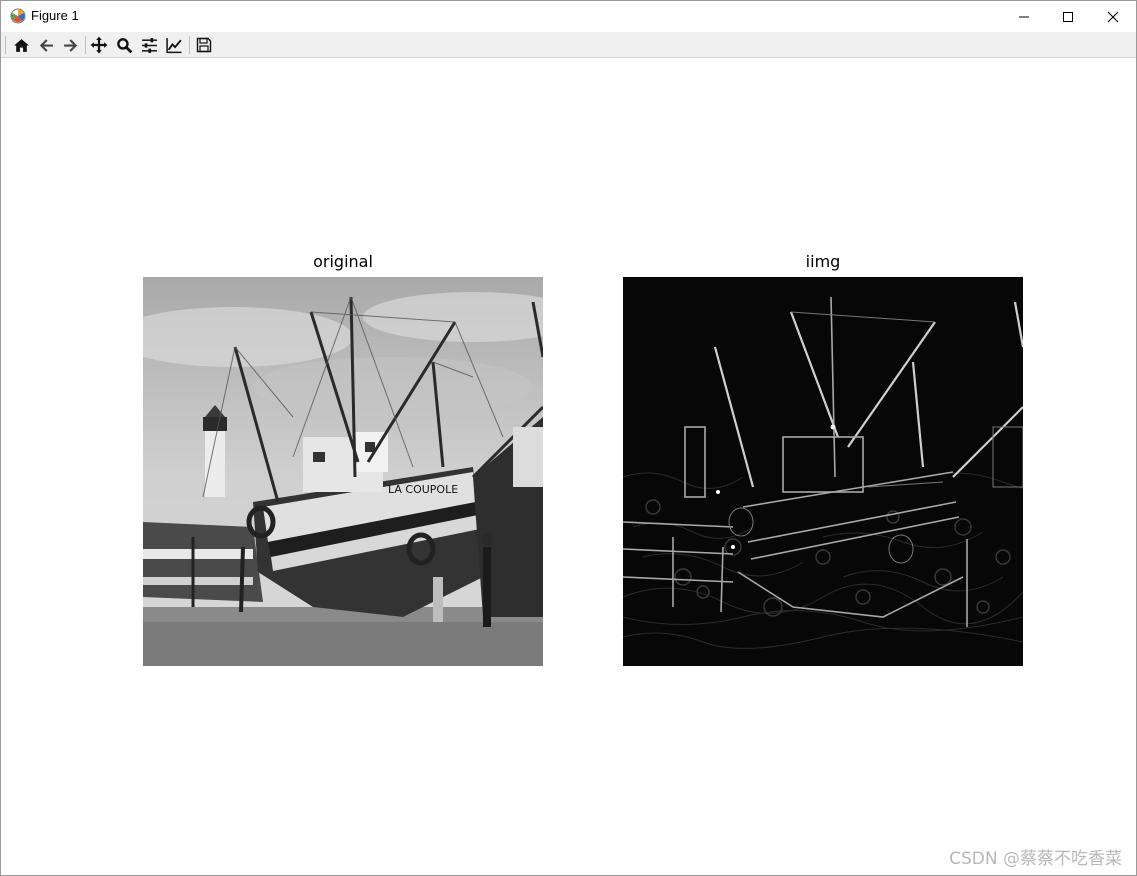 The height and width of the screenshot is (876, 1137). I want to click on back-button, so click(46, 45).